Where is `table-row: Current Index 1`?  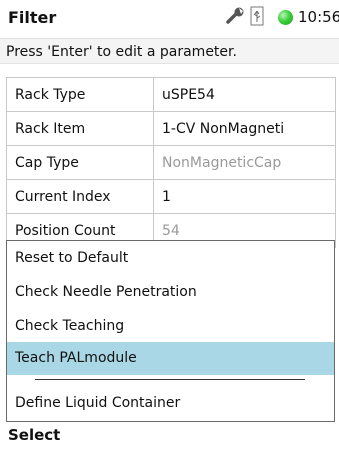
table-row: Current Index 1 is located at coordinates (171, 196).